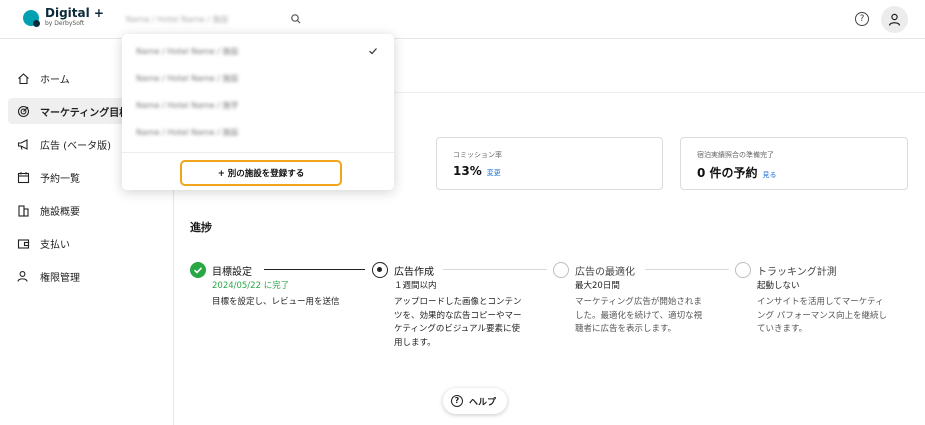 The image size is (925, 425). What do you see at coordinates (23, 78) in the screenshot?
I see `home-icon` at bounding box center [23, 78].